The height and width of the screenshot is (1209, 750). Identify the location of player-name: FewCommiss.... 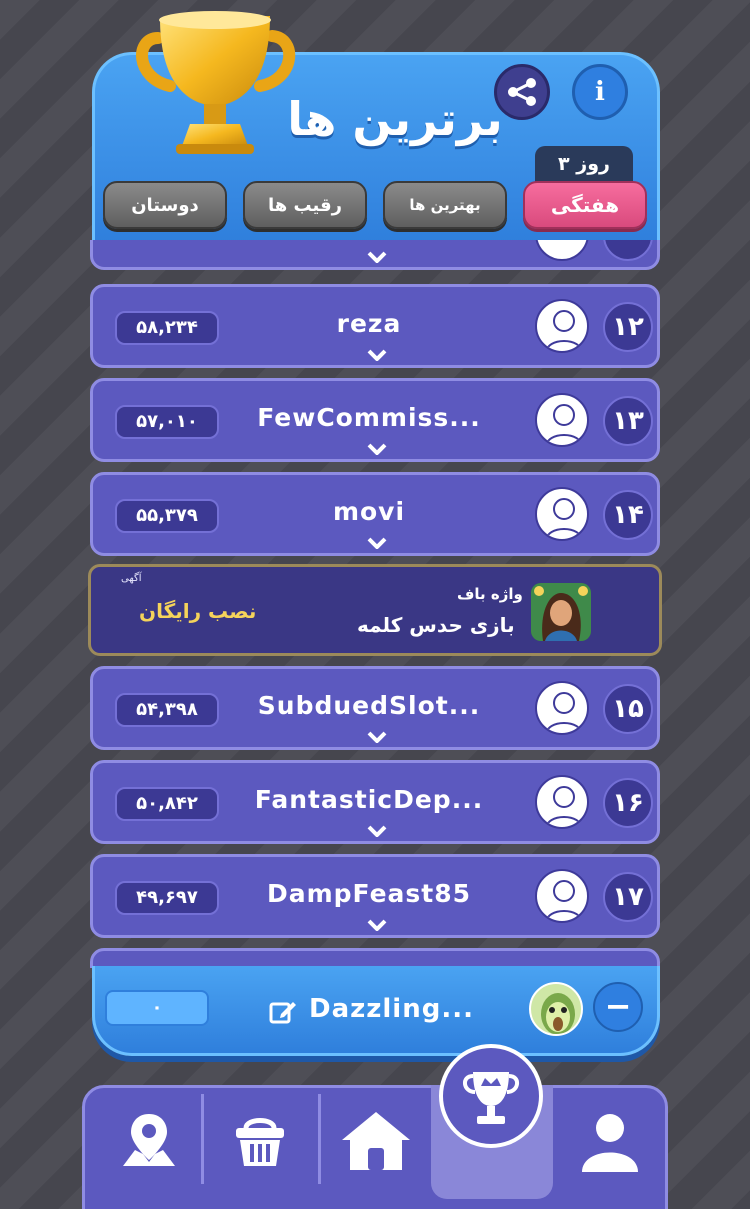
(369, 417).